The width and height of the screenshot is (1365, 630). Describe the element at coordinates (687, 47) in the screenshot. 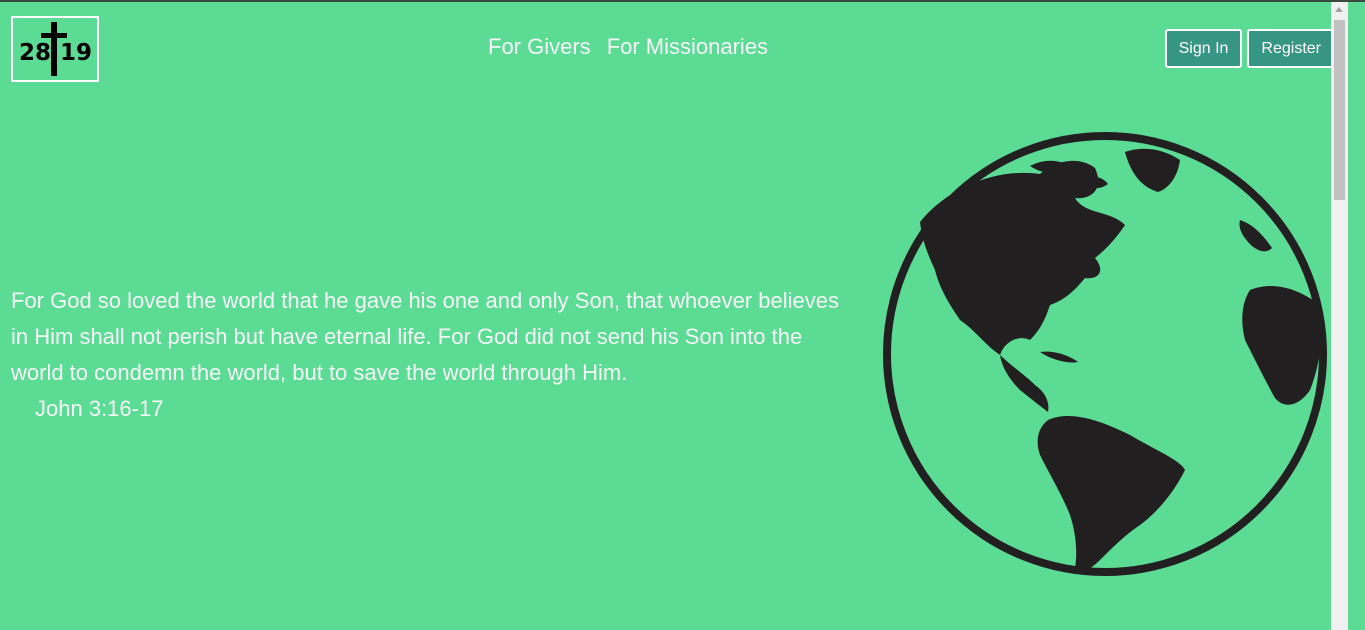

I see `nav-for-missionaries: For Missionaries` at that location.